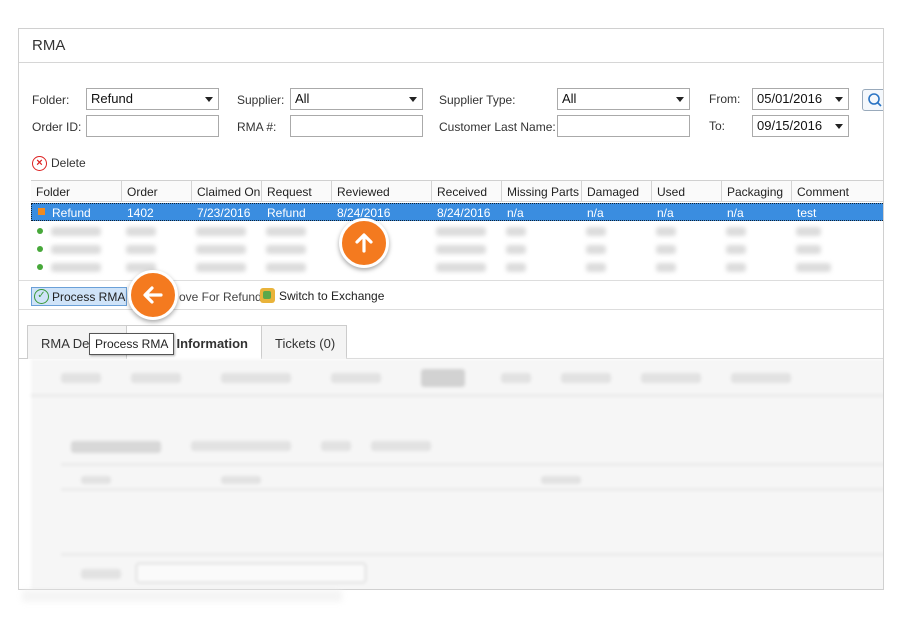 The width and height of the screenshot is (900, 620). Describe the element at coordinates (332, 295) in the screenshot. I see `switch-to-exchange-label: Switch to Exchange` at that location.